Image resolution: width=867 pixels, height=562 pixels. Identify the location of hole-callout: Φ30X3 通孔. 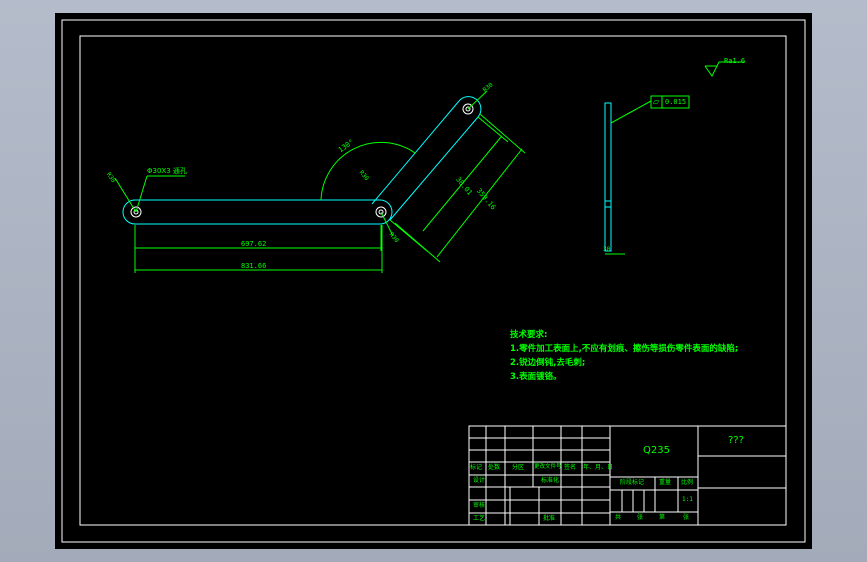
(167, 171).